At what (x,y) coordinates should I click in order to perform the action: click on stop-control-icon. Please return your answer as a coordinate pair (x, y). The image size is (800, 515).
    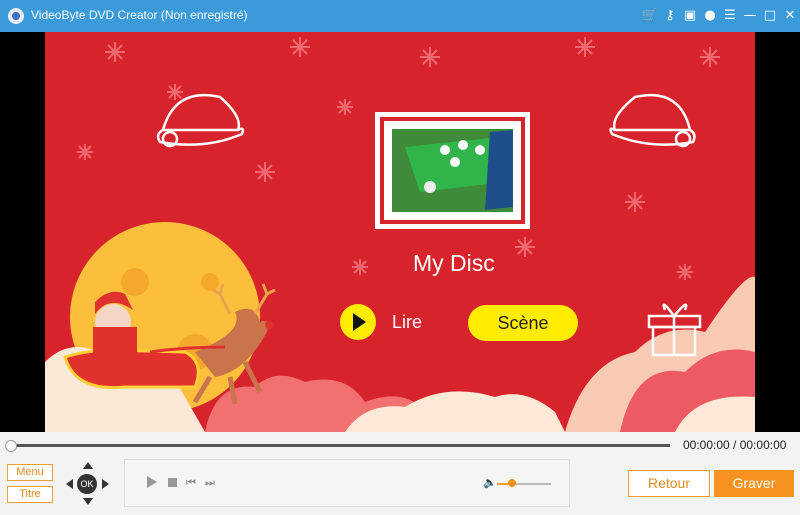
    Looking at the image, I should click on (172, 482).